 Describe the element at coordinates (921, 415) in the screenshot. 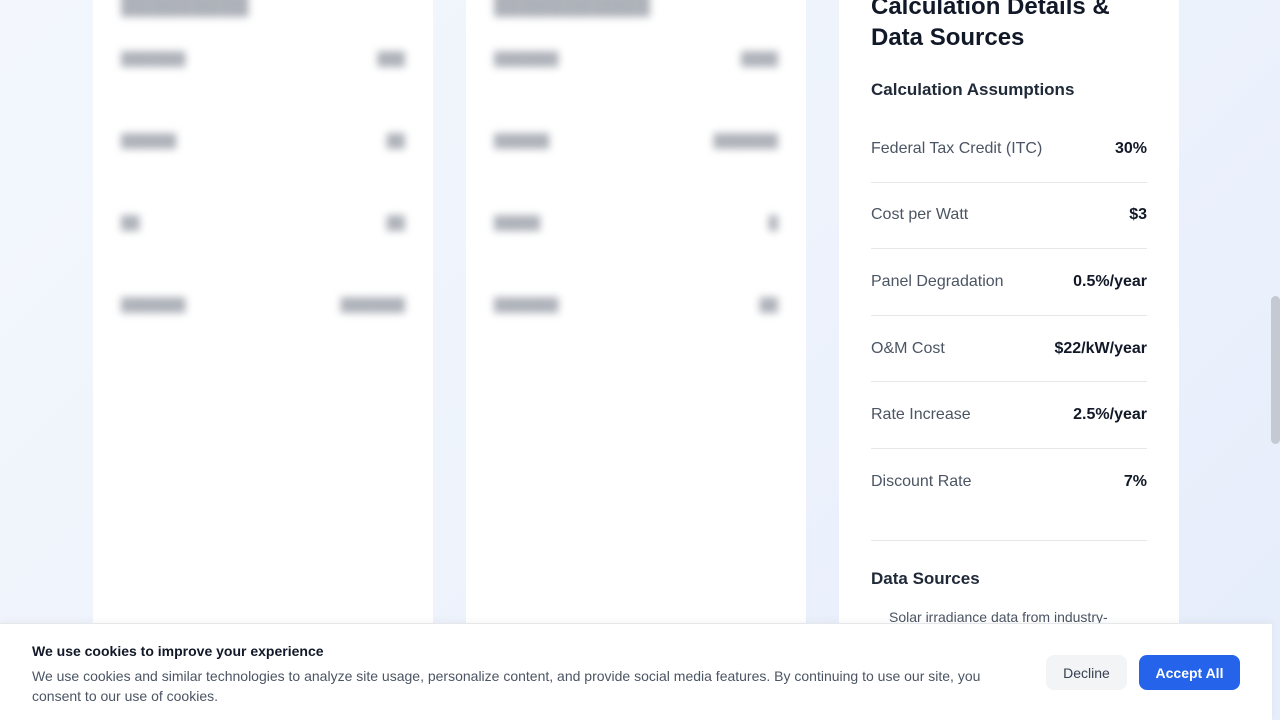

I see `assumption-label: Rate Increase` at that location.